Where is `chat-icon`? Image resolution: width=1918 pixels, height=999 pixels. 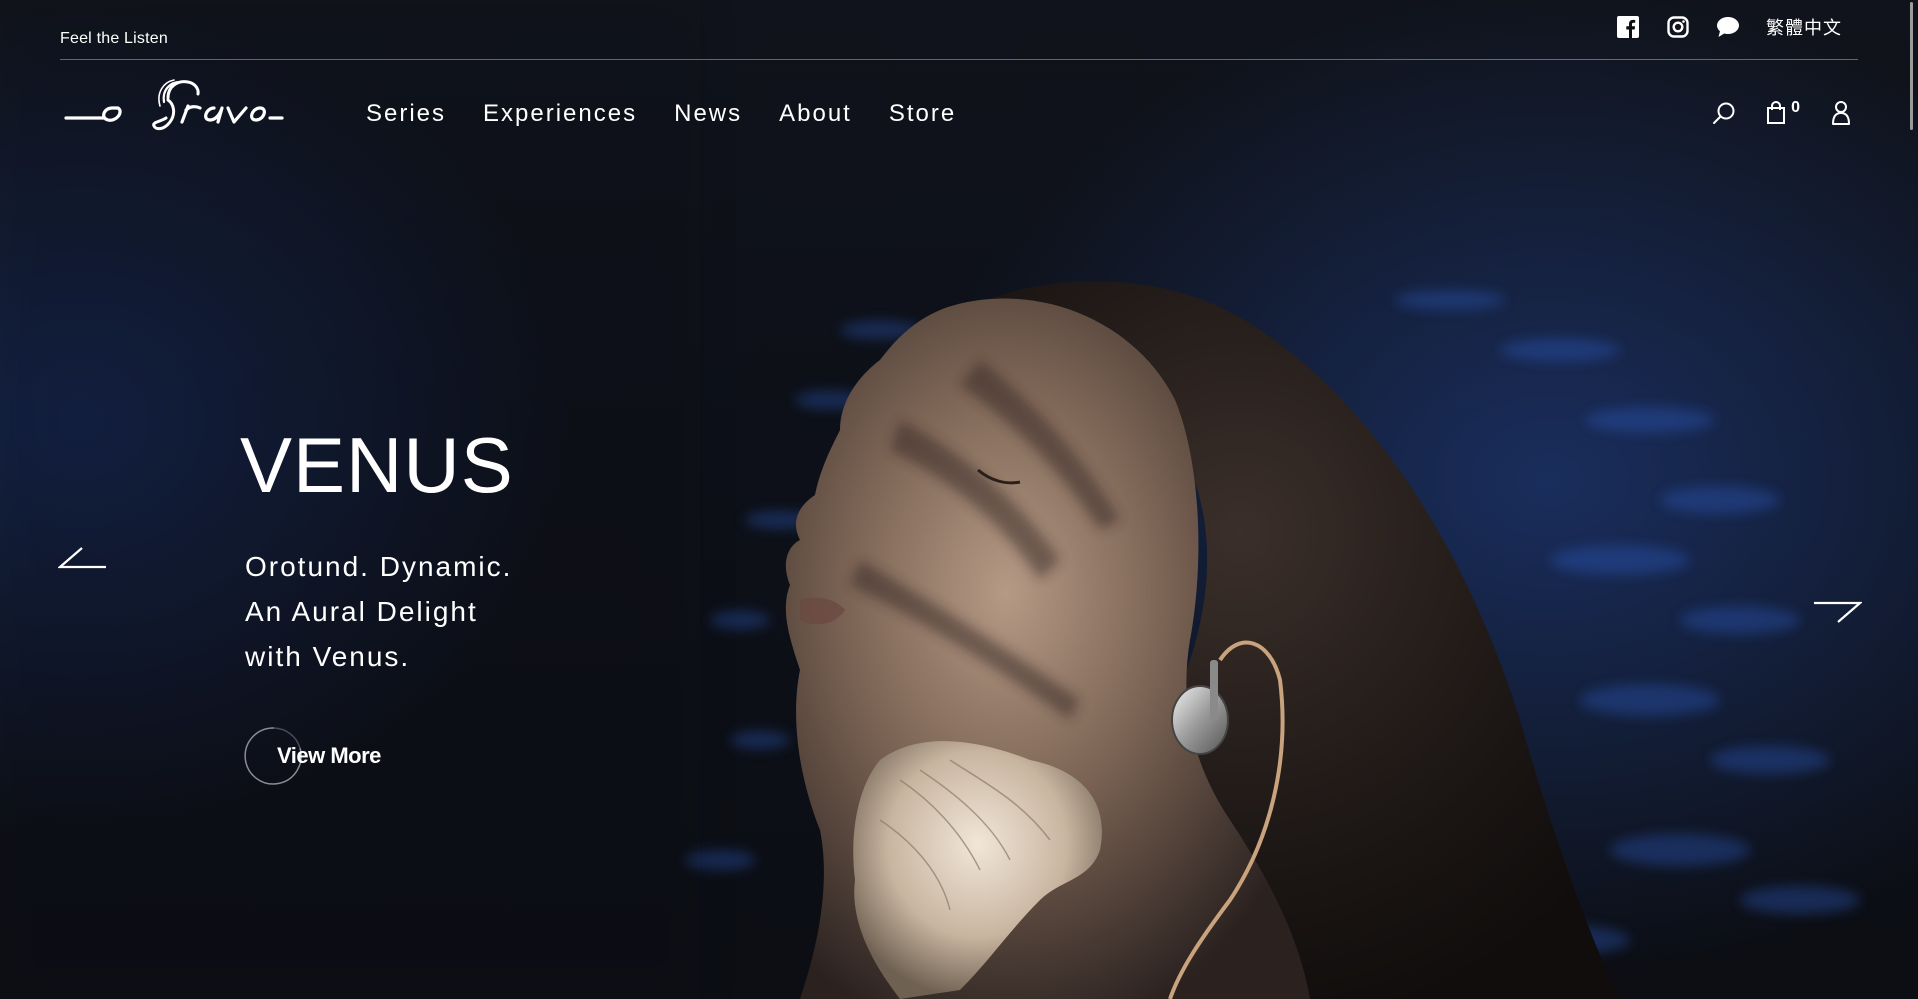 chat-icon is located at coordinates (1728, 27).